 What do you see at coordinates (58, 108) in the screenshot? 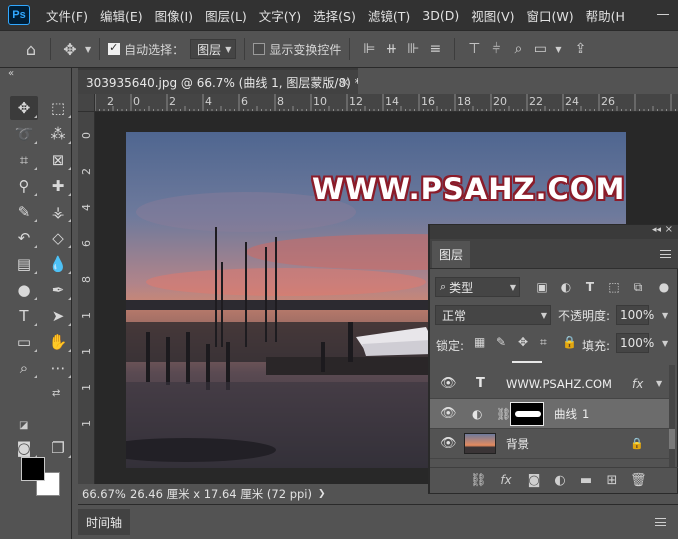
I see `marquee-tool-icon: ⬚` at bounding box center [58, 108].